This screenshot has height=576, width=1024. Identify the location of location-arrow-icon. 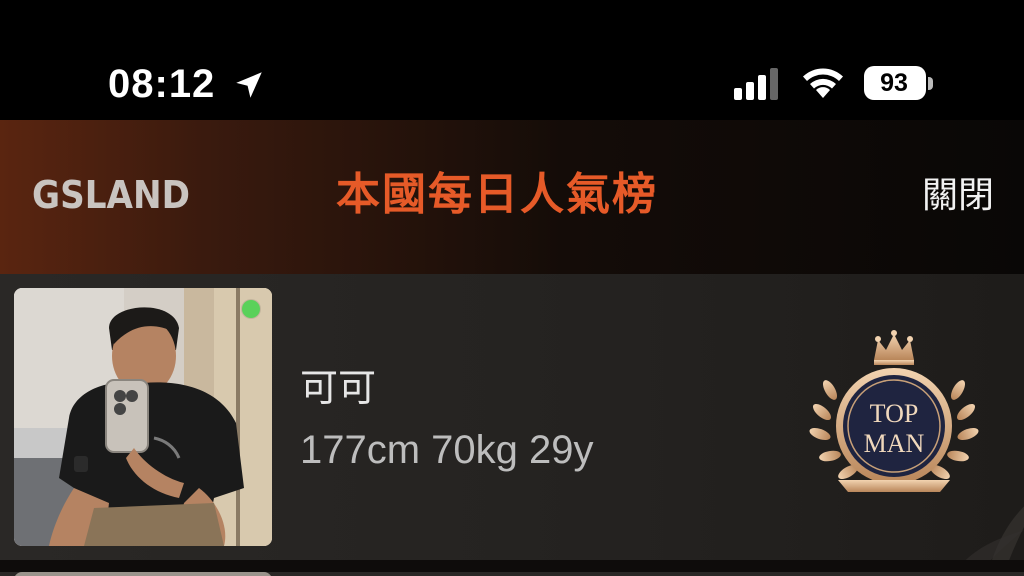
(249, 85).